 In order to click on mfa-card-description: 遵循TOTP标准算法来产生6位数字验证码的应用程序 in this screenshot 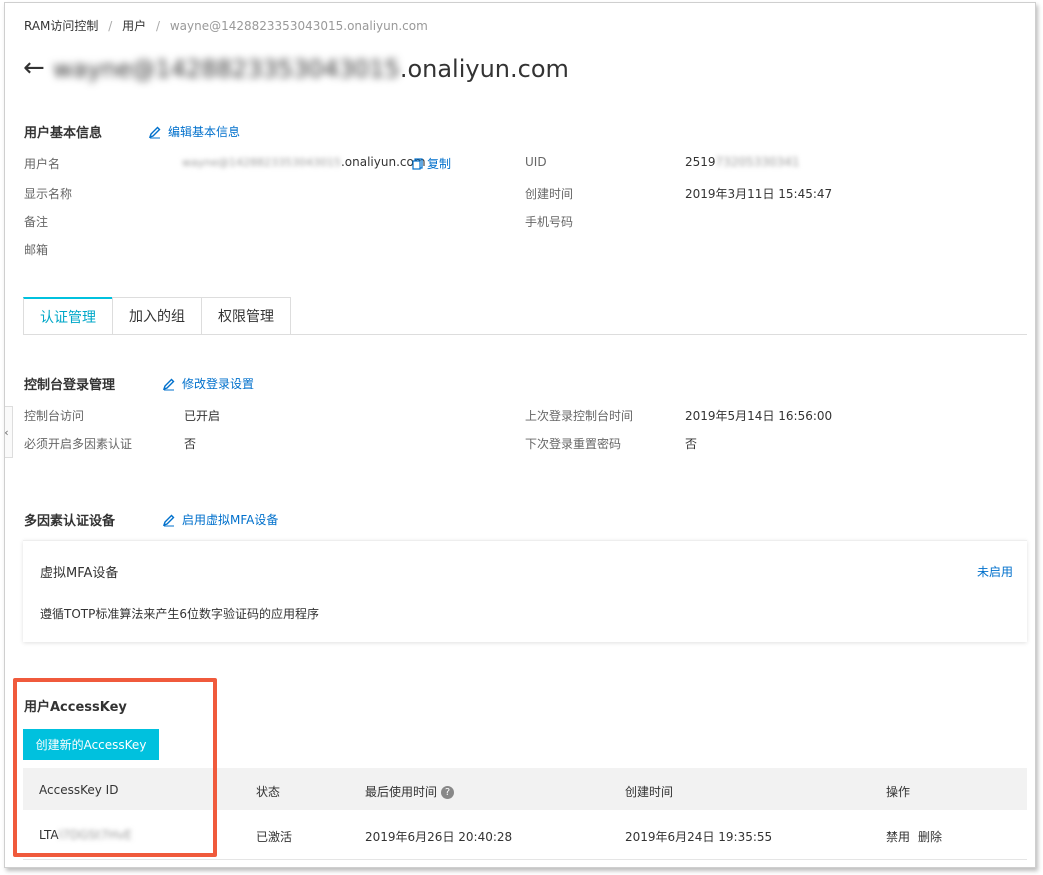, I will do `click(179, 614)`.